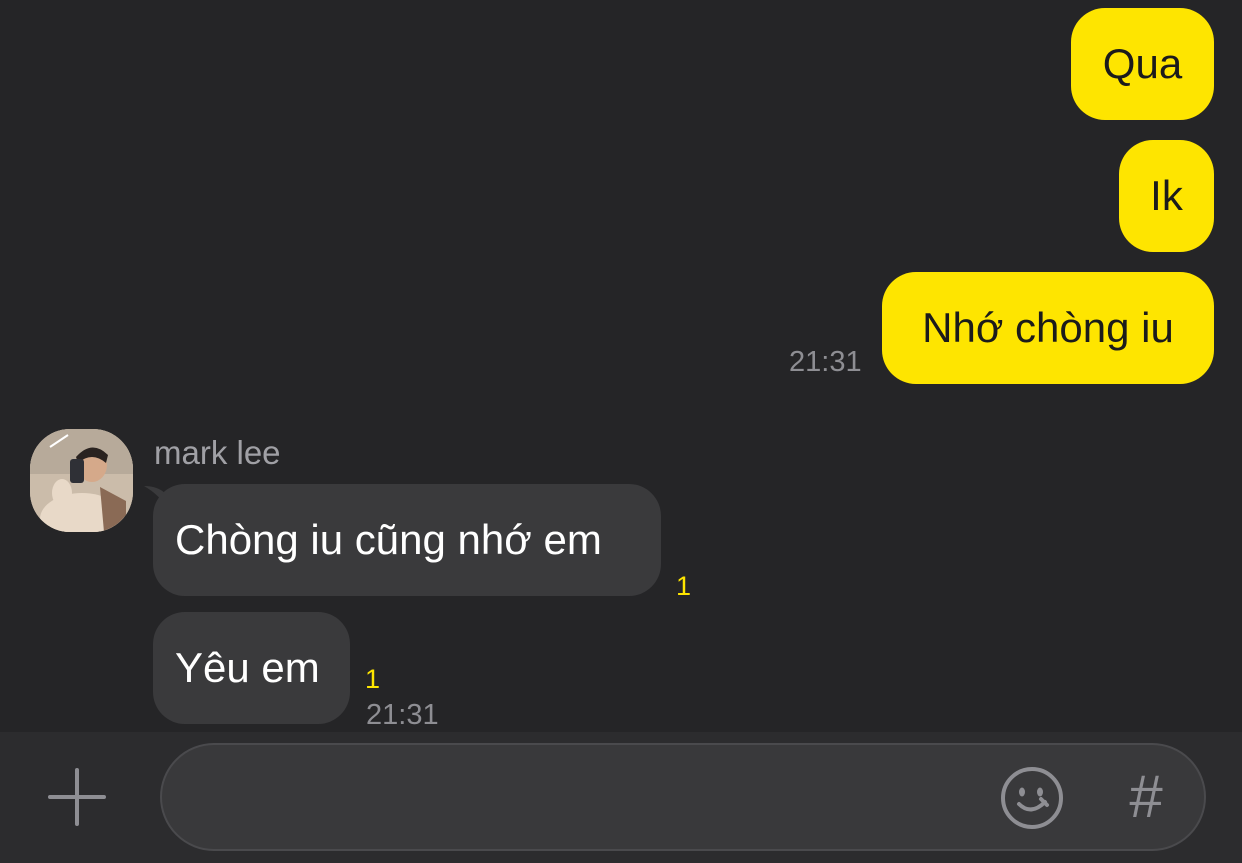 Image resolution: width=1242 pixels, height=863 pixels. What do you see at coordinates (77, 797) in the screenshot?
I see `plus-icon` at bounding box center [77, 797].